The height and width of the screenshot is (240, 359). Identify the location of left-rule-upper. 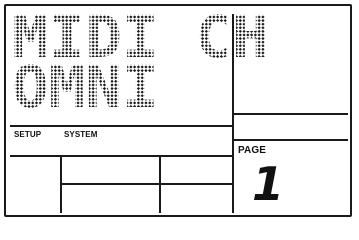
(121, 126).